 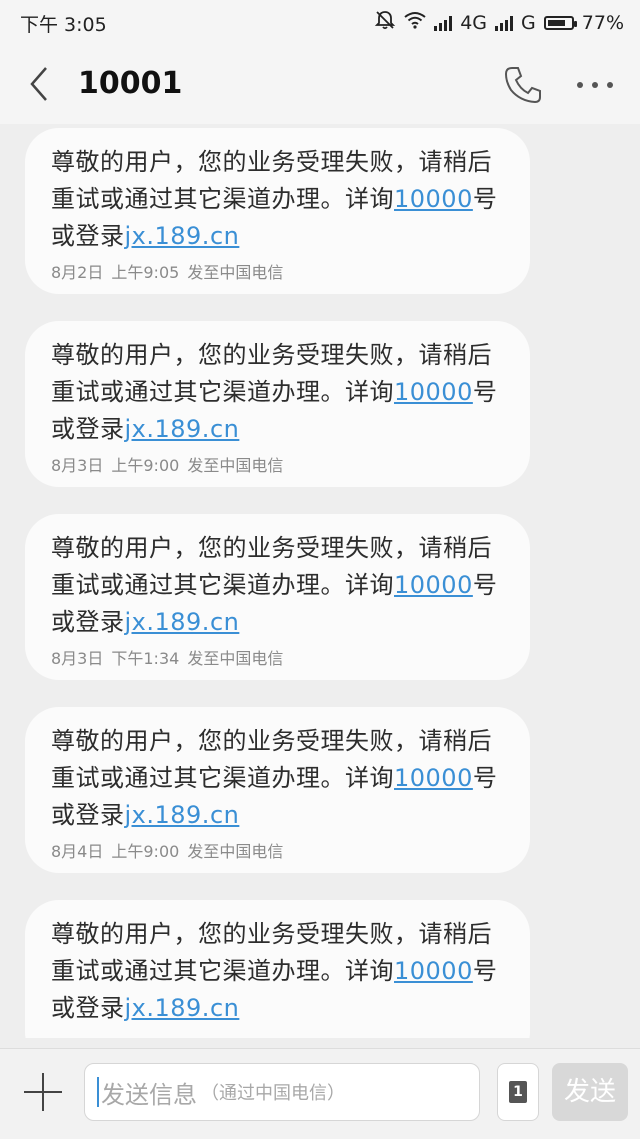 I want to click on wifi-icon, so click(x=415, y=22).